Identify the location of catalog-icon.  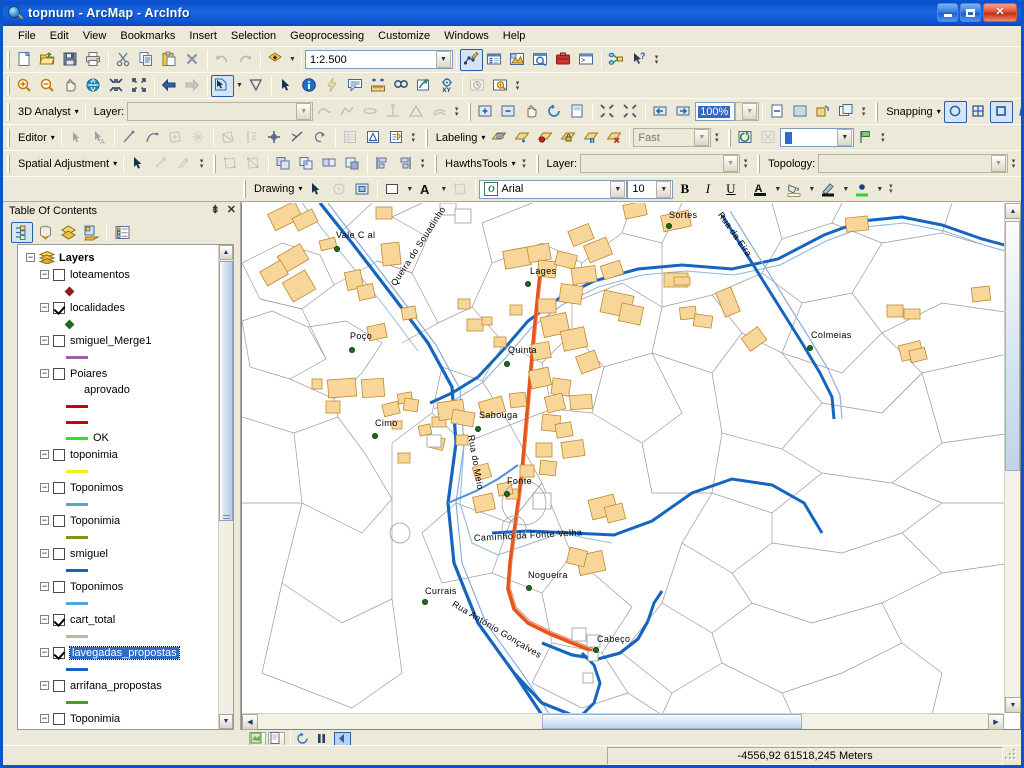
(517, 60).